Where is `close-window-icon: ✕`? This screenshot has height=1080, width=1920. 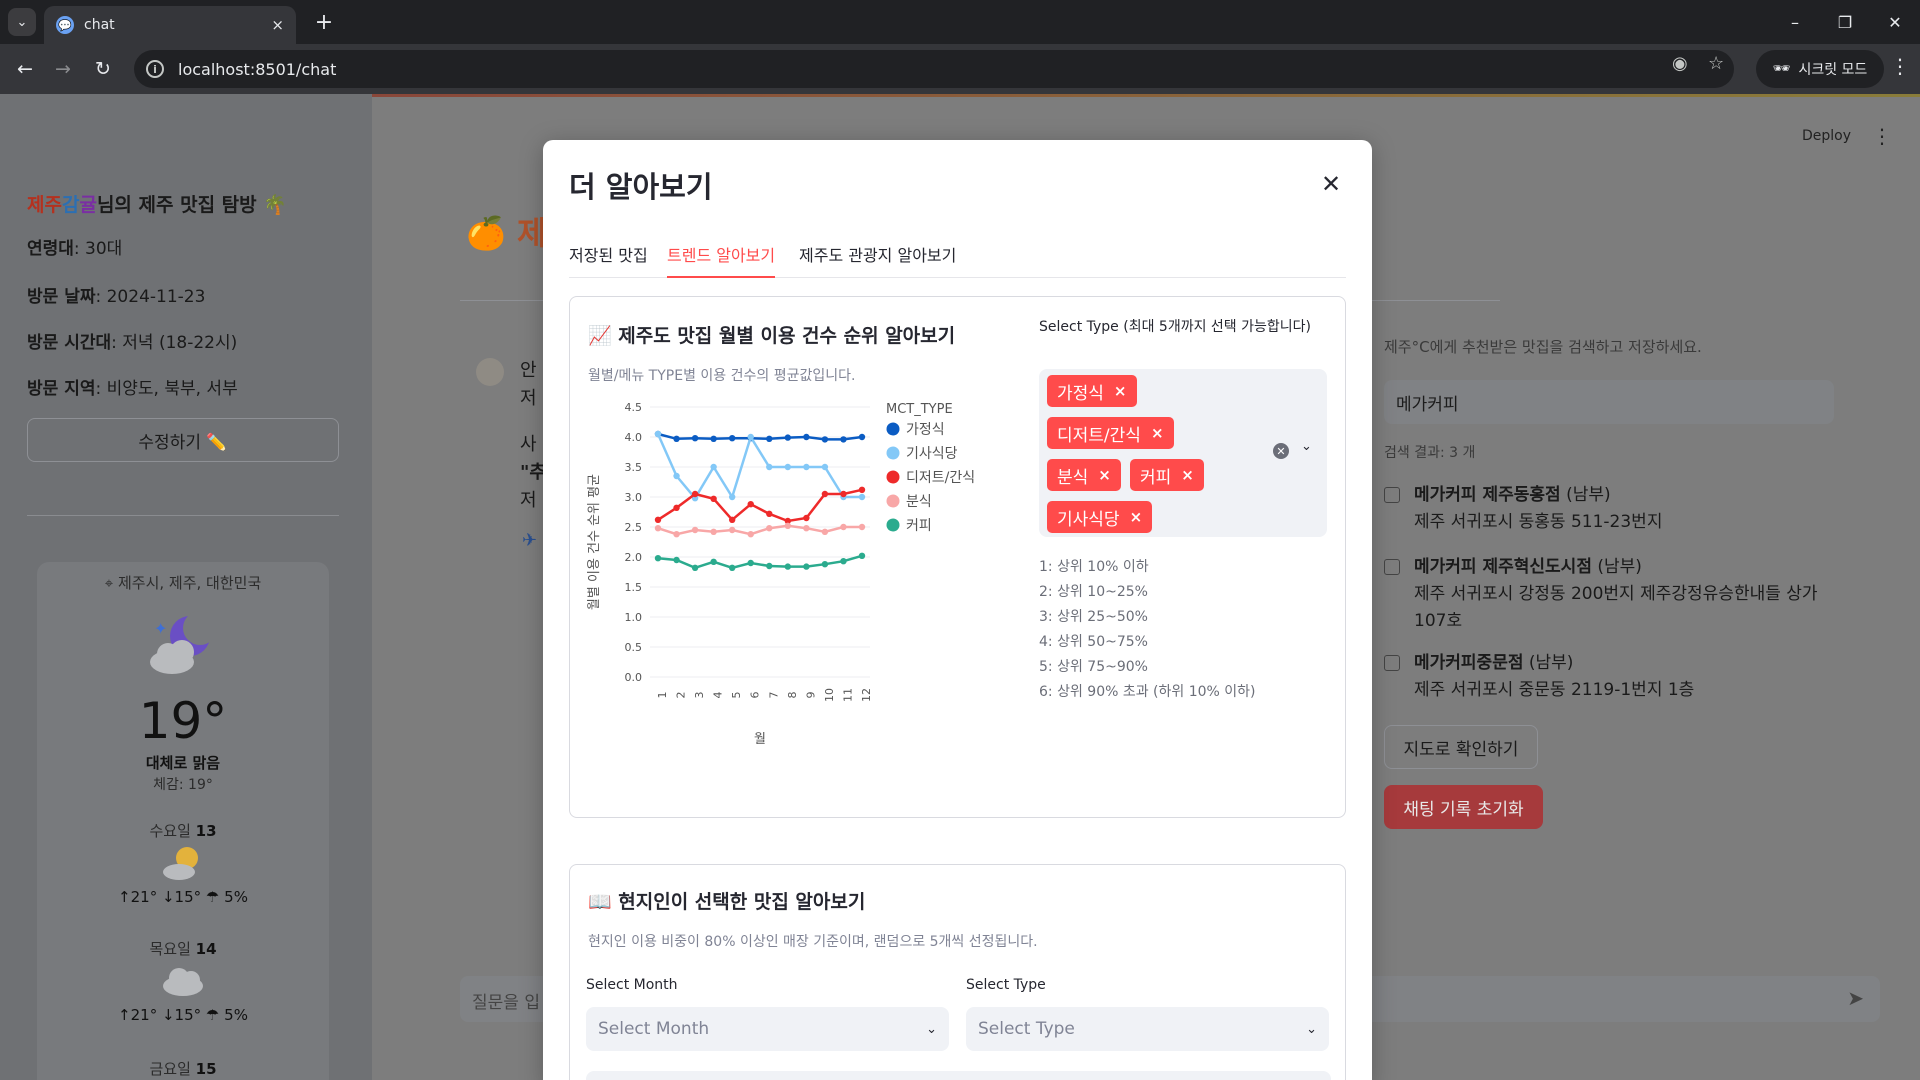
close-window-icon: ✕ is located at coordinates (1895, 22).